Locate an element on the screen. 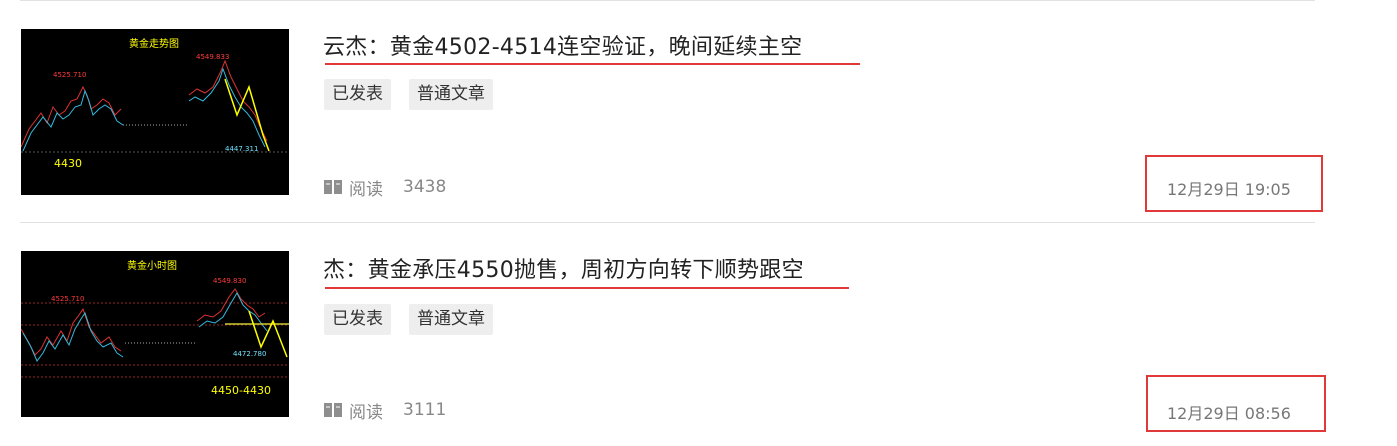  thumb-high-price: 4549.833 is located at coordinates (212, 57).